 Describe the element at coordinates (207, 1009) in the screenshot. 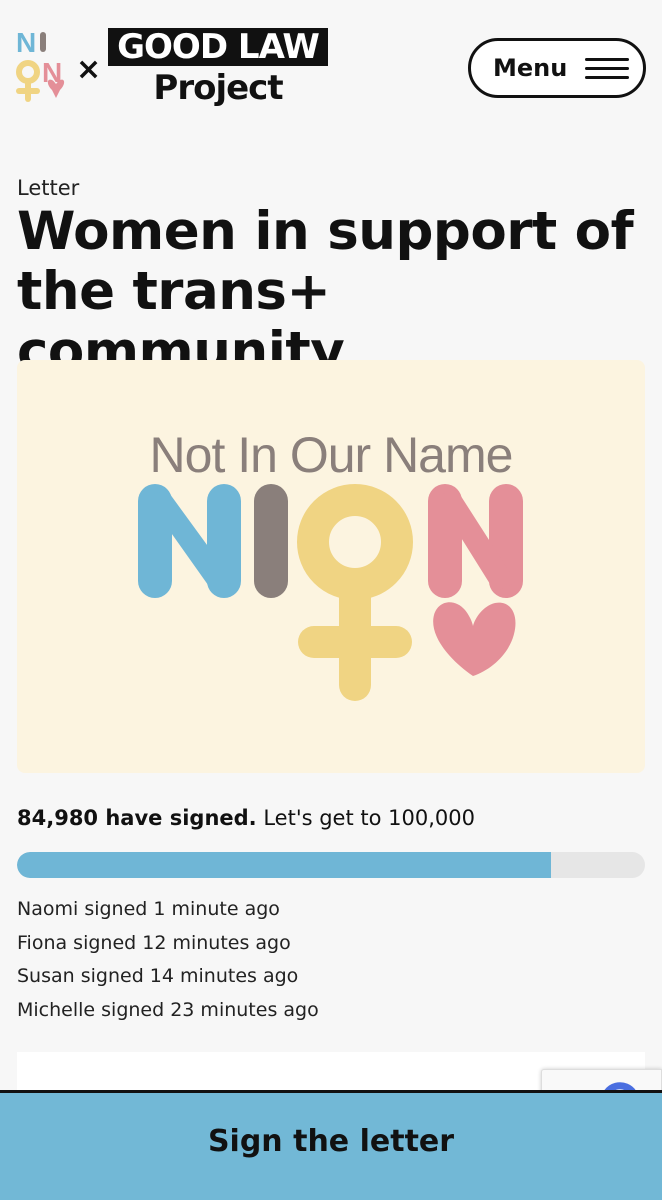

I see `signer-time: signed 23 minutes ago` at that location.